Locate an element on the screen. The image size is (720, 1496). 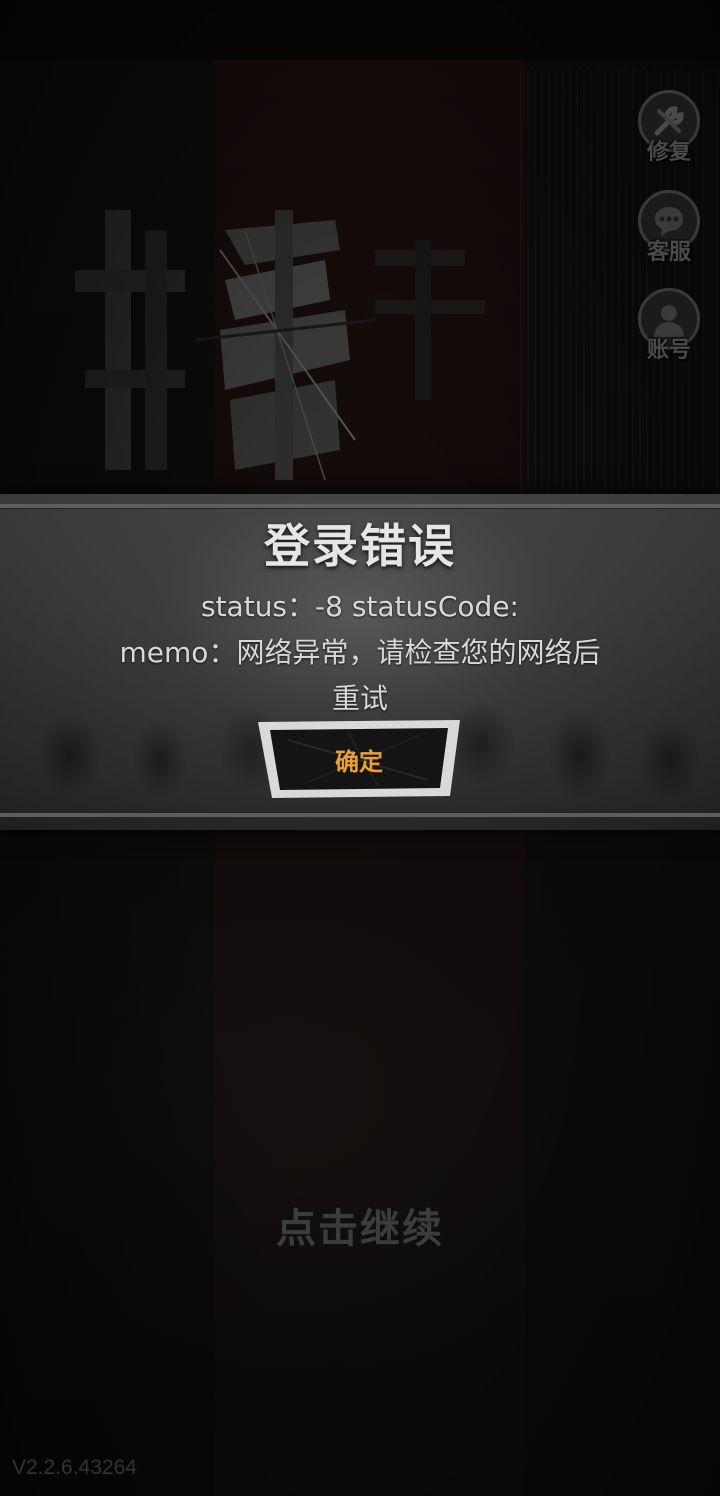
repair-button-label: 修复 is located at coordinates (668, 152).